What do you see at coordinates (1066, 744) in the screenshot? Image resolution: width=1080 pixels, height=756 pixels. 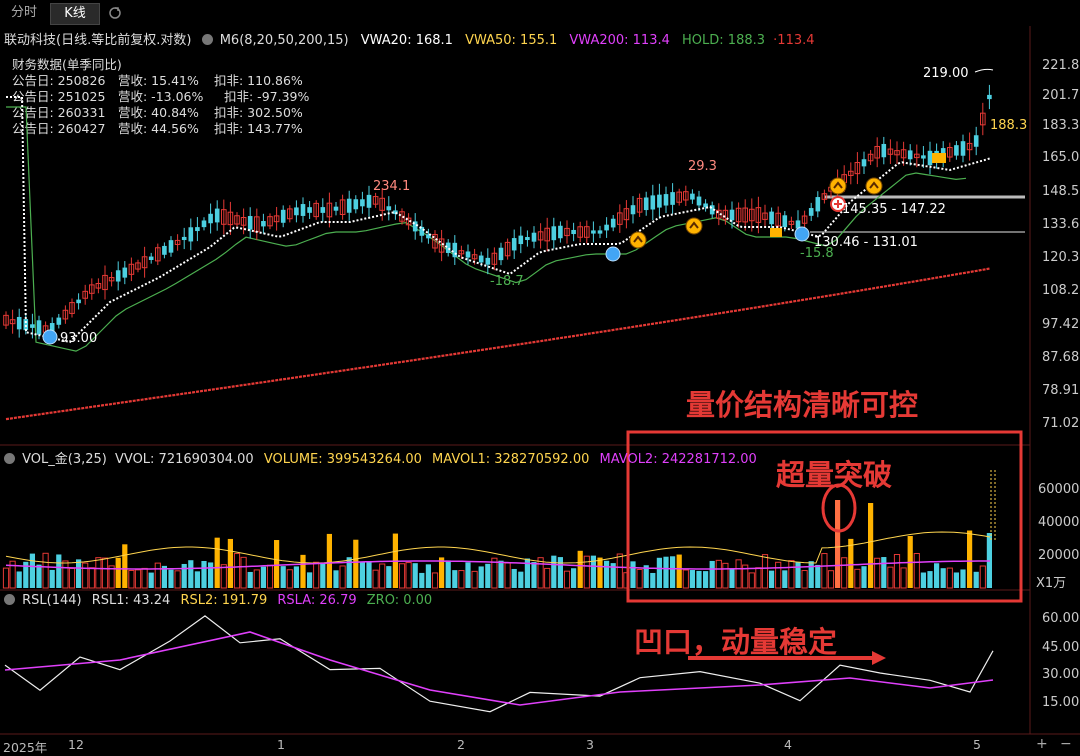 I see `zoom-out-button: −` at bounding box center [1066, 744].